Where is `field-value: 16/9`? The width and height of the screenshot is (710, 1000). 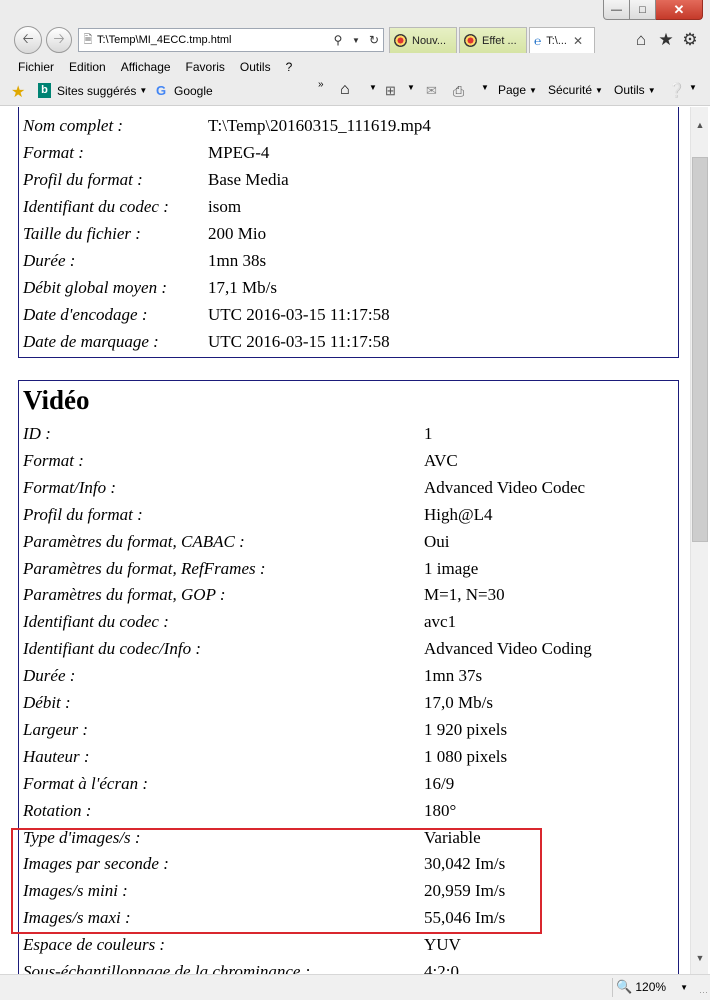
field-value: 16/9 is located at coordinates (439, 783).